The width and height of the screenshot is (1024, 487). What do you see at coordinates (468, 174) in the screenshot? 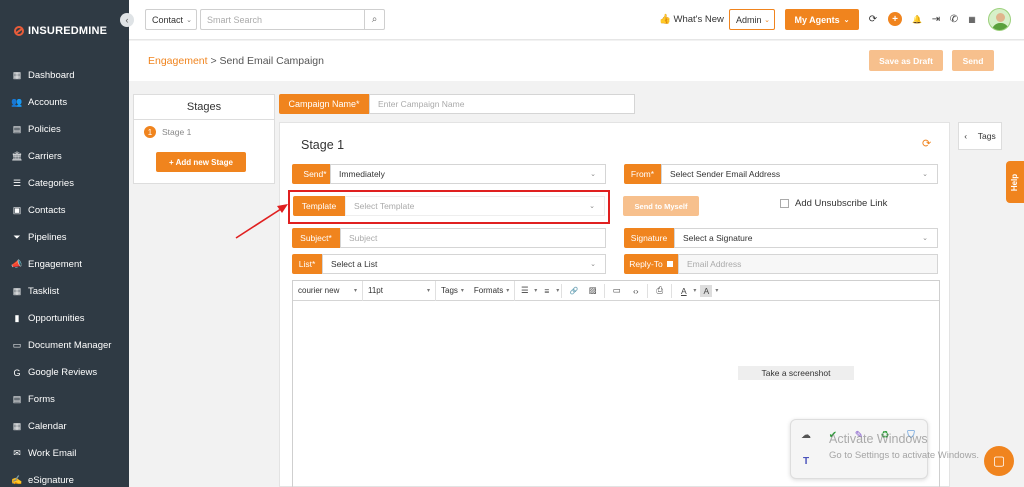
I see `send-select: Immediately ⌄` at bounding box center [468, 174].